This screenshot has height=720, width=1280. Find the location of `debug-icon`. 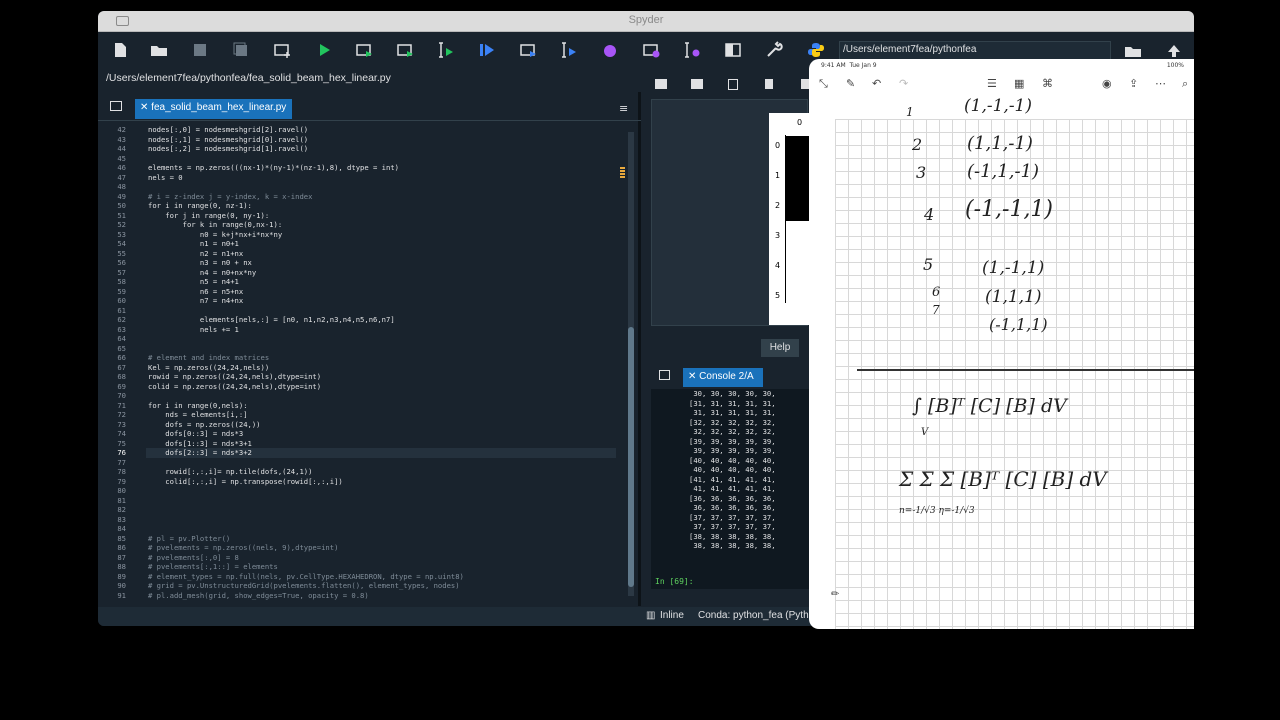

debug-icon is located at coordinates (487, 50).